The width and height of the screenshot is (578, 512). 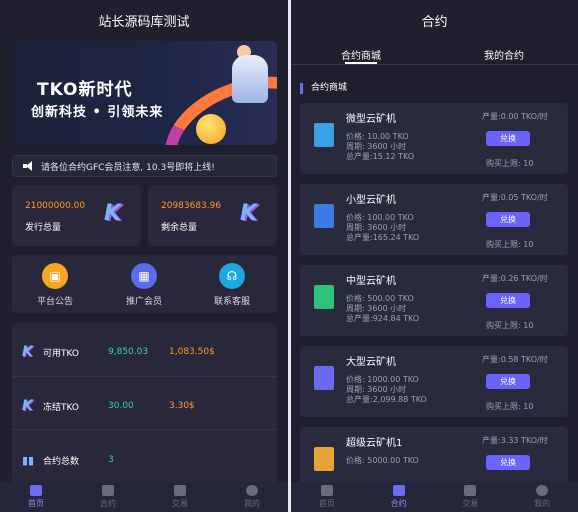 I want to click on page-title: 合约, so click(x=434, y=22).